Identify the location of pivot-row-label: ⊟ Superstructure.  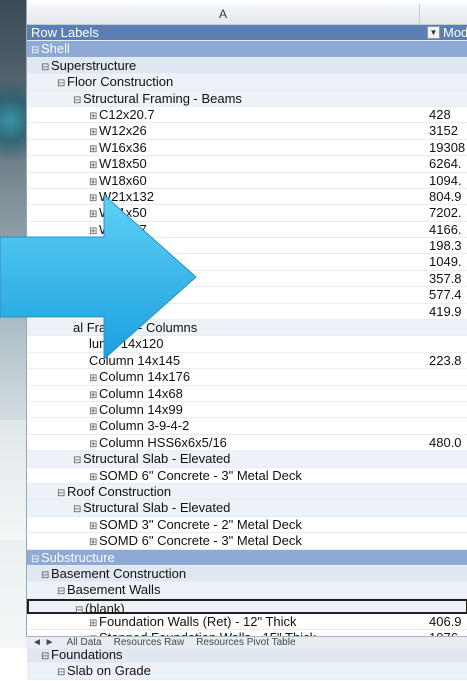
(88, 66).